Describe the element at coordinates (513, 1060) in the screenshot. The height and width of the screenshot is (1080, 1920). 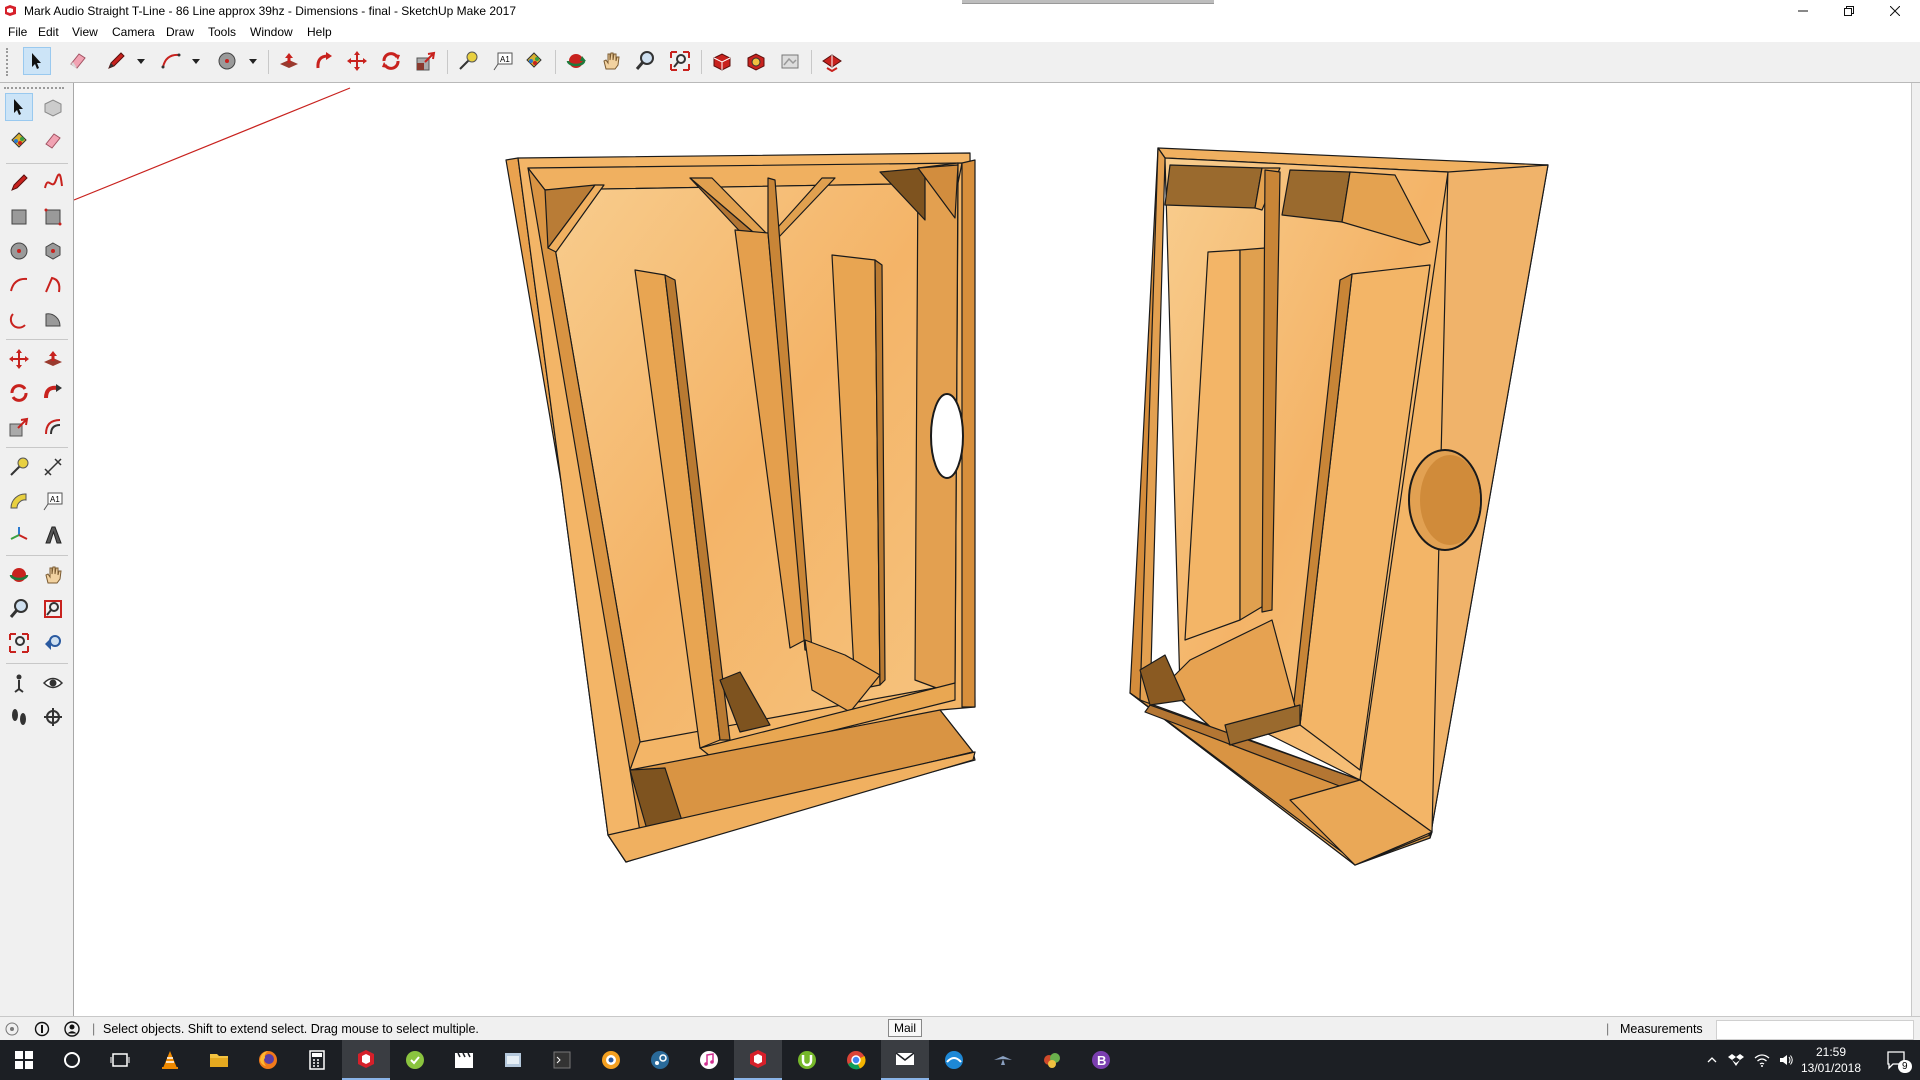
I see `taskbar-files` at that location.